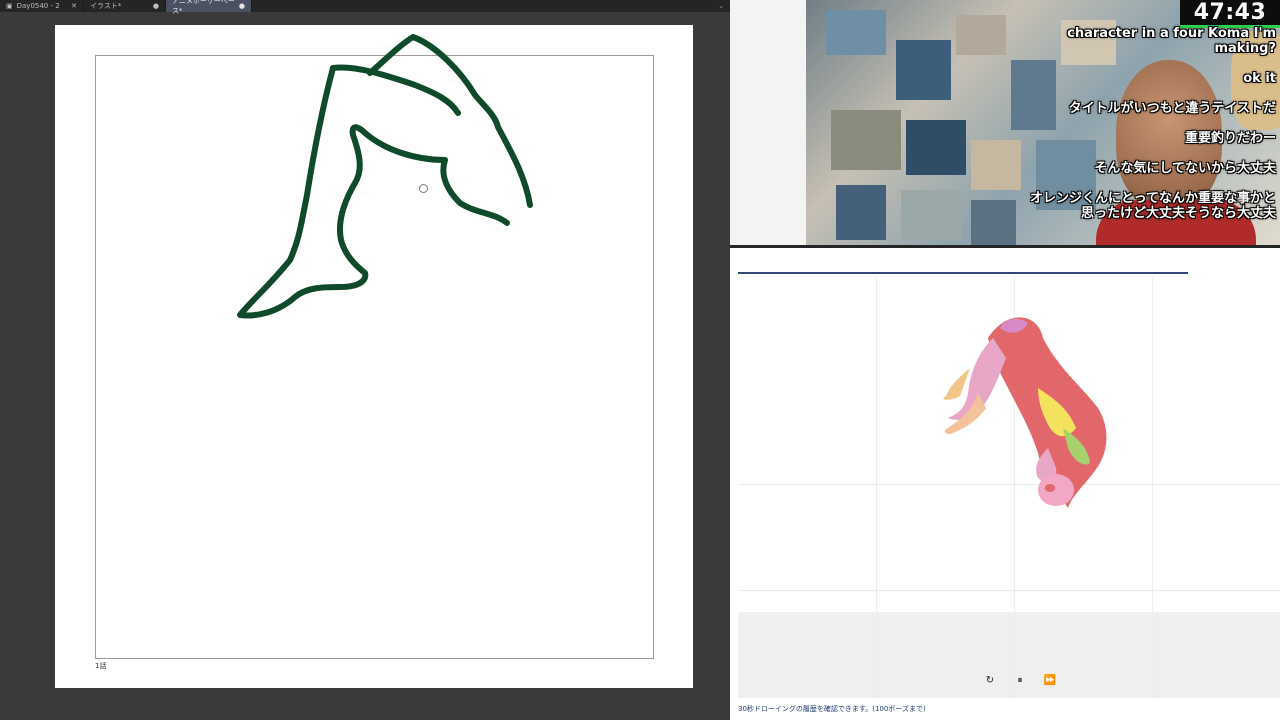 The height and width of the screenshot is (720, 1280). I want to click on divider, so click(1005, 246).